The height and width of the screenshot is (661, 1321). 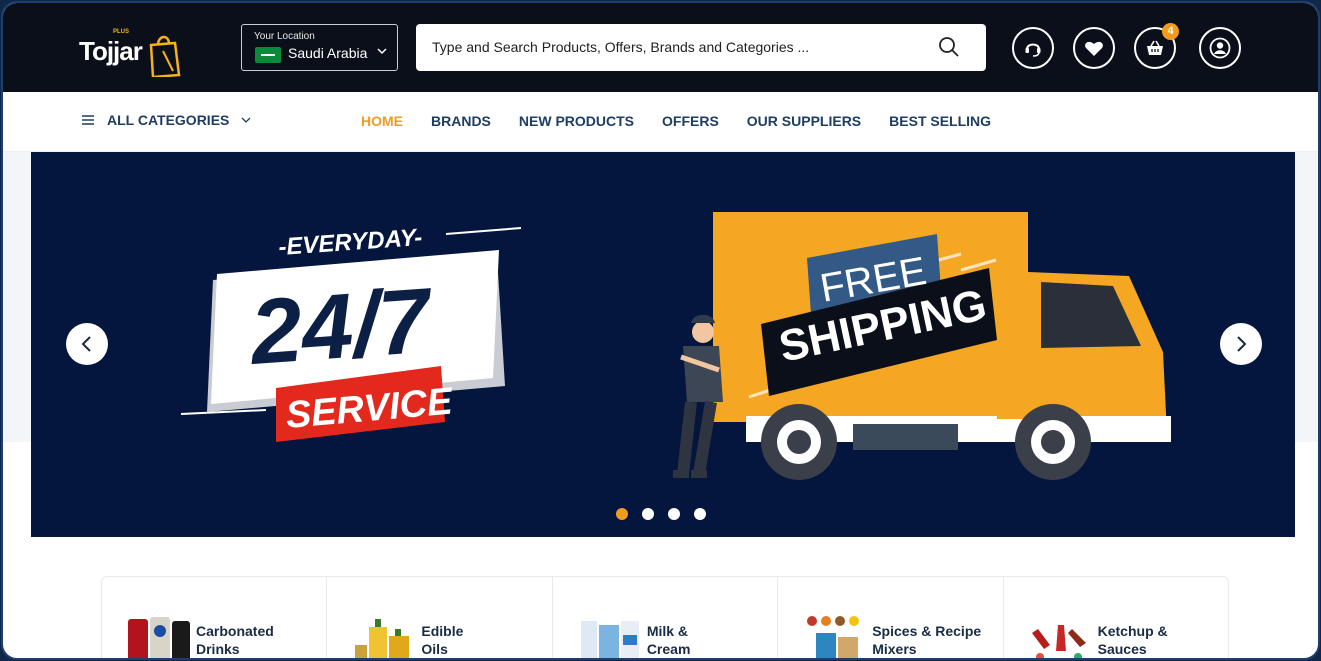 I want to click on logo-text: Tojjar, so click(x=111, y=51).